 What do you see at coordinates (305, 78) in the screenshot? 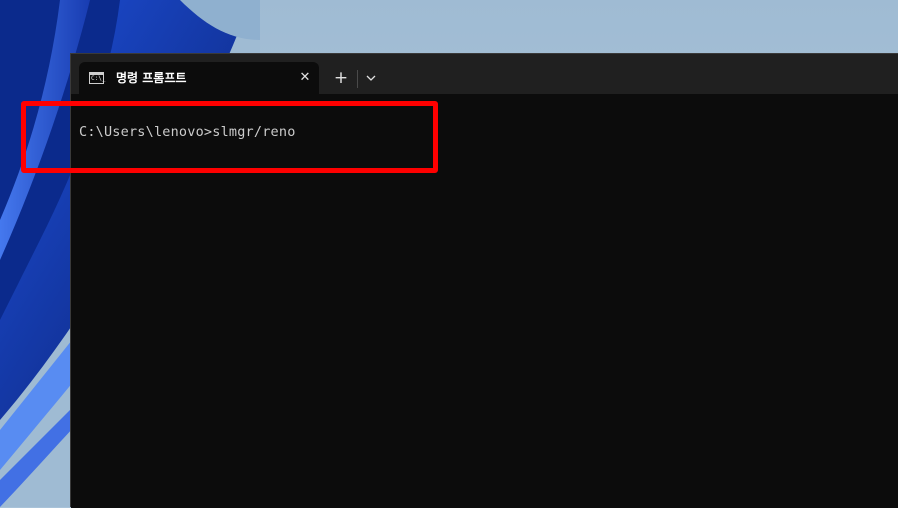
I see `close-icon: ✕` at bounding box center [305, 78].